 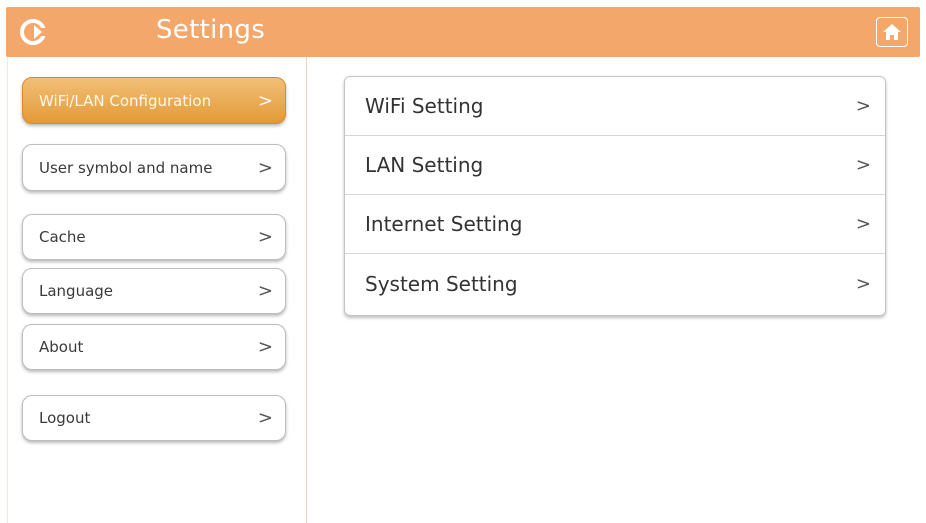 I want to click on sidebar-item-language: Language >, so click(x=154, y=291).